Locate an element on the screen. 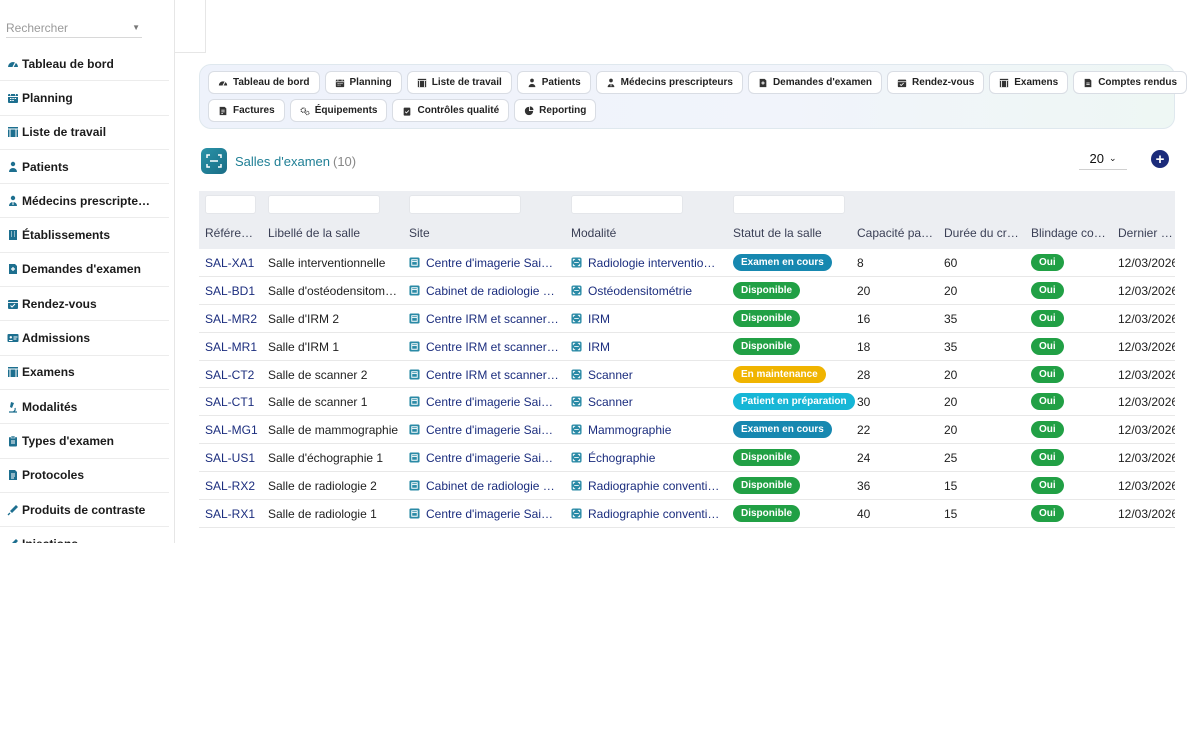 Image resolution: width=1200 pixels, height=743 pixels. page-size-select: 20 ⌄ is located at coordinates (1103, 159).